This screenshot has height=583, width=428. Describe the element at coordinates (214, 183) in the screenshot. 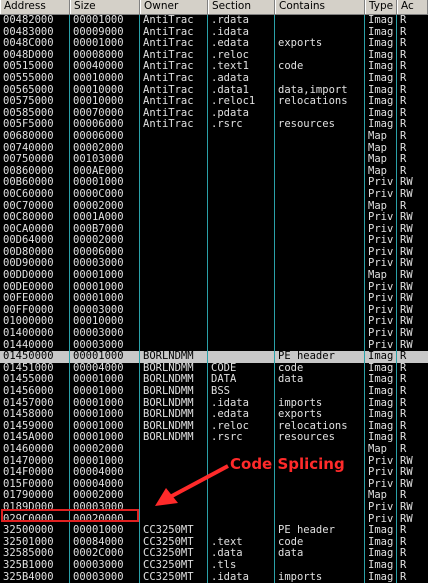

I see `table-row: 00B6000000001000PrivRW` at that location.